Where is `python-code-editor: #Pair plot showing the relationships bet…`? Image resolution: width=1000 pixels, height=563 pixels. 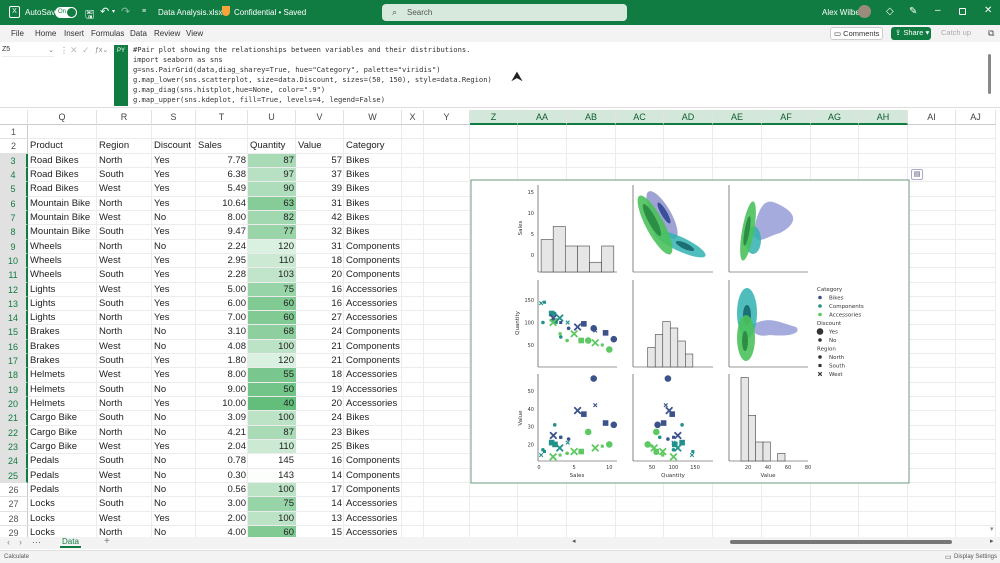
python-code-editor: #Pair plot showing the relationships bet… is located at coordinates (312, 75).